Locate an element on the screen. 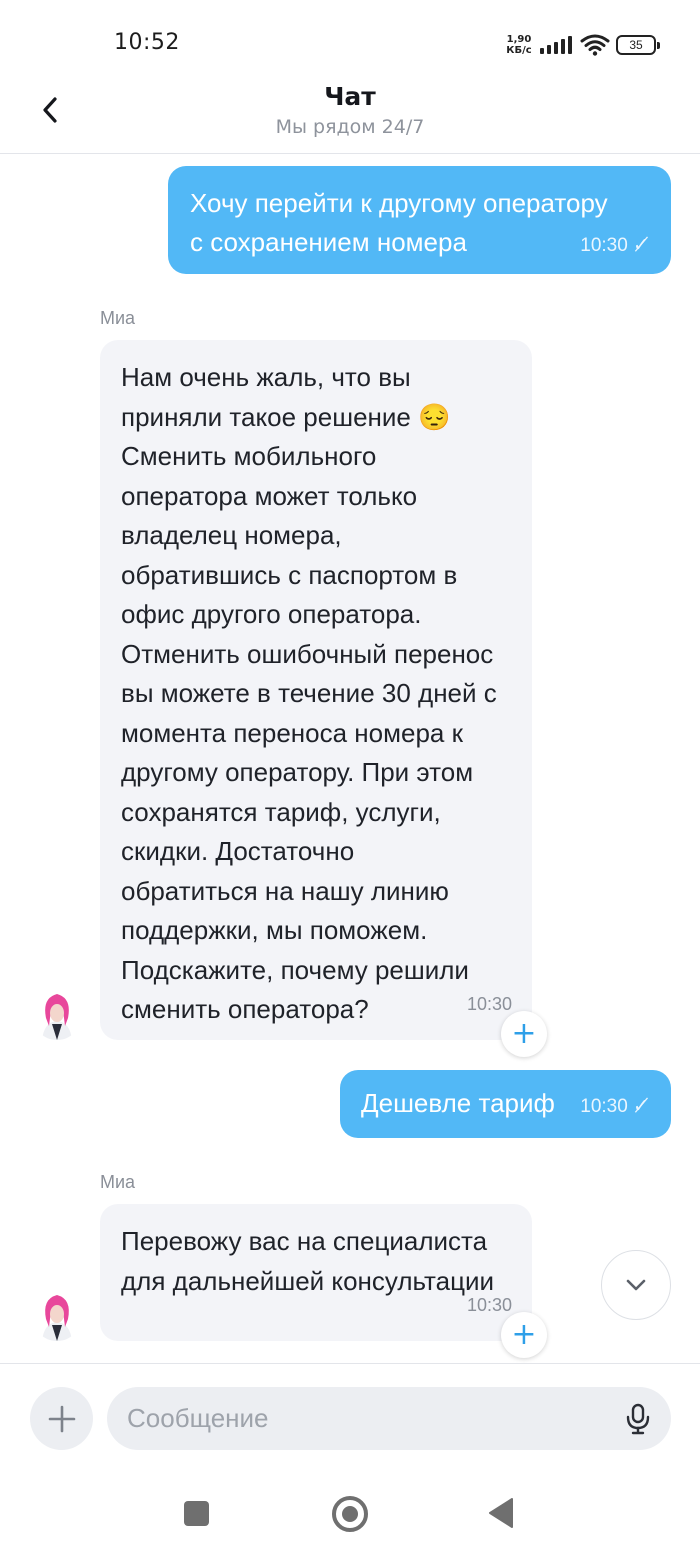  message-text-line: для дальнейшей консультации is located at coordinates (308, 1280).